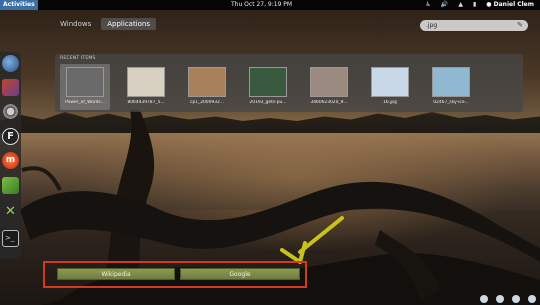  I want to click on message-tray, so click(508, 299).